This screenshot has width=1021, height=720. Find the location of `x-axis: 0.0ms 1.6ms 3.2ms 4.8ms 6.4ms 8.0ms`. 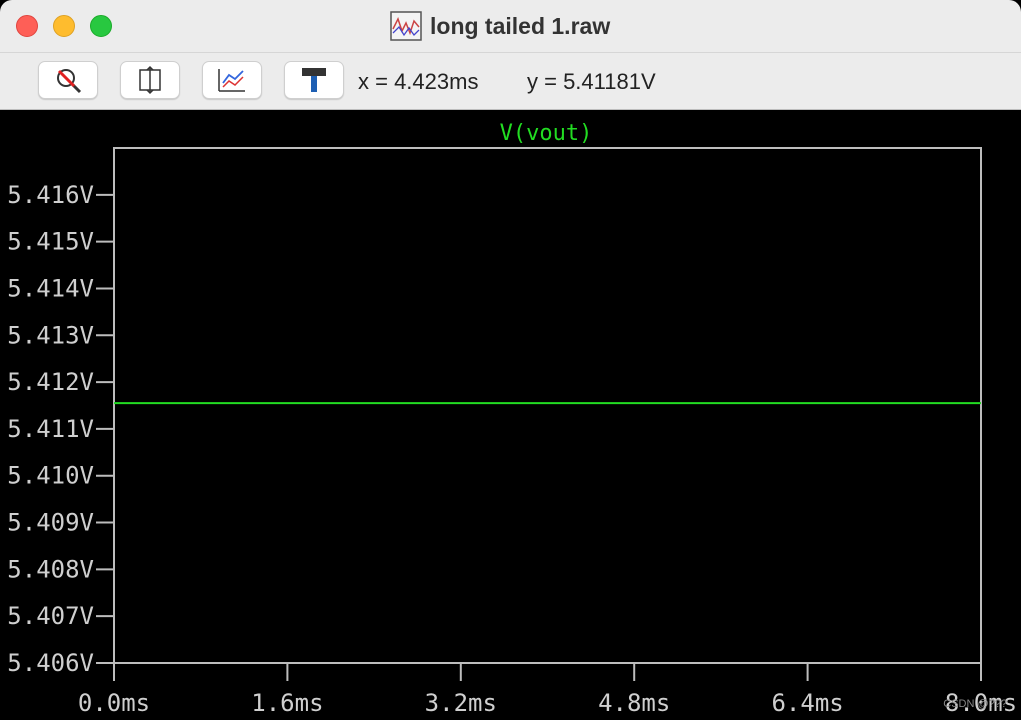

x-axis: 0.0ms 1.6ms 3.2ms 4.8ms 6.4ms 8.0ms is located at coordinates (547, 690).